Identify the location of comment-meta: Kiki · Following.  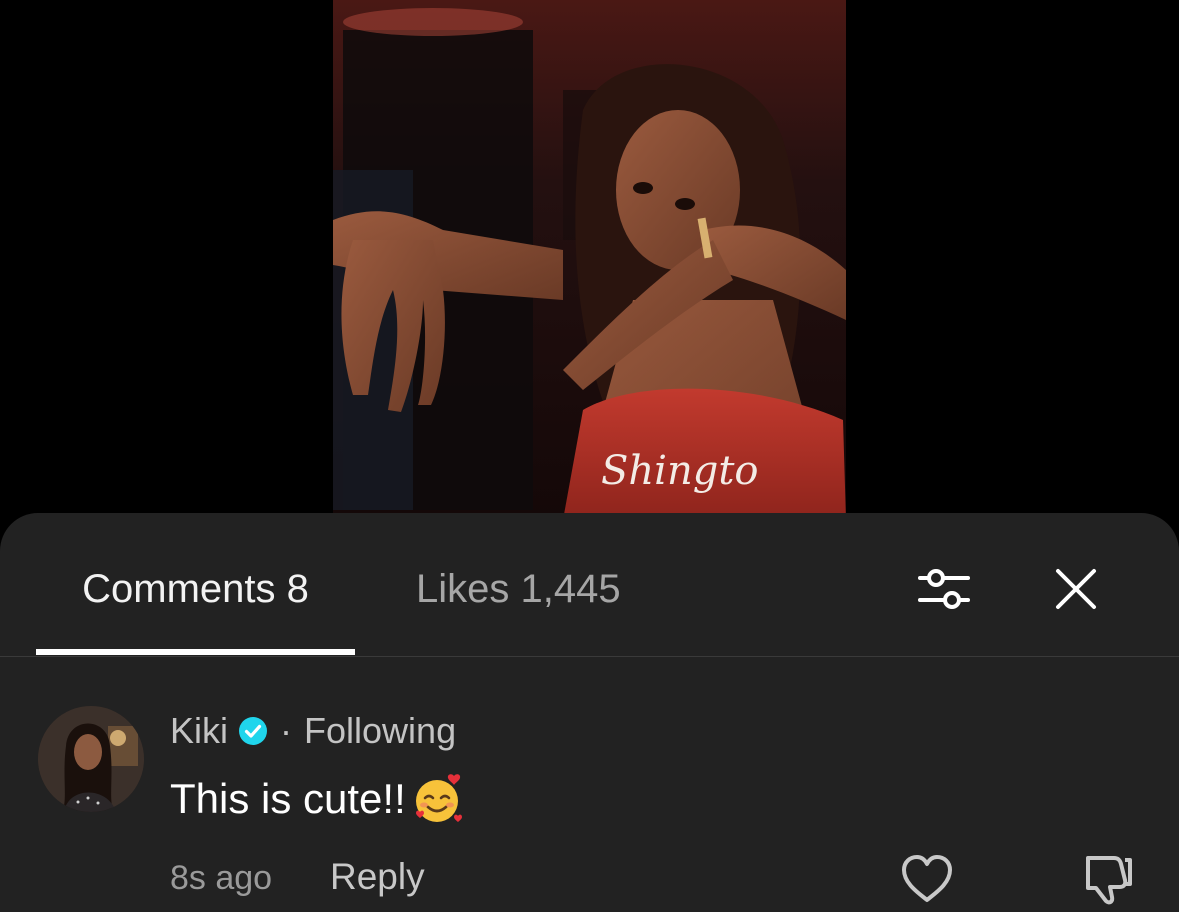
(313, 731).